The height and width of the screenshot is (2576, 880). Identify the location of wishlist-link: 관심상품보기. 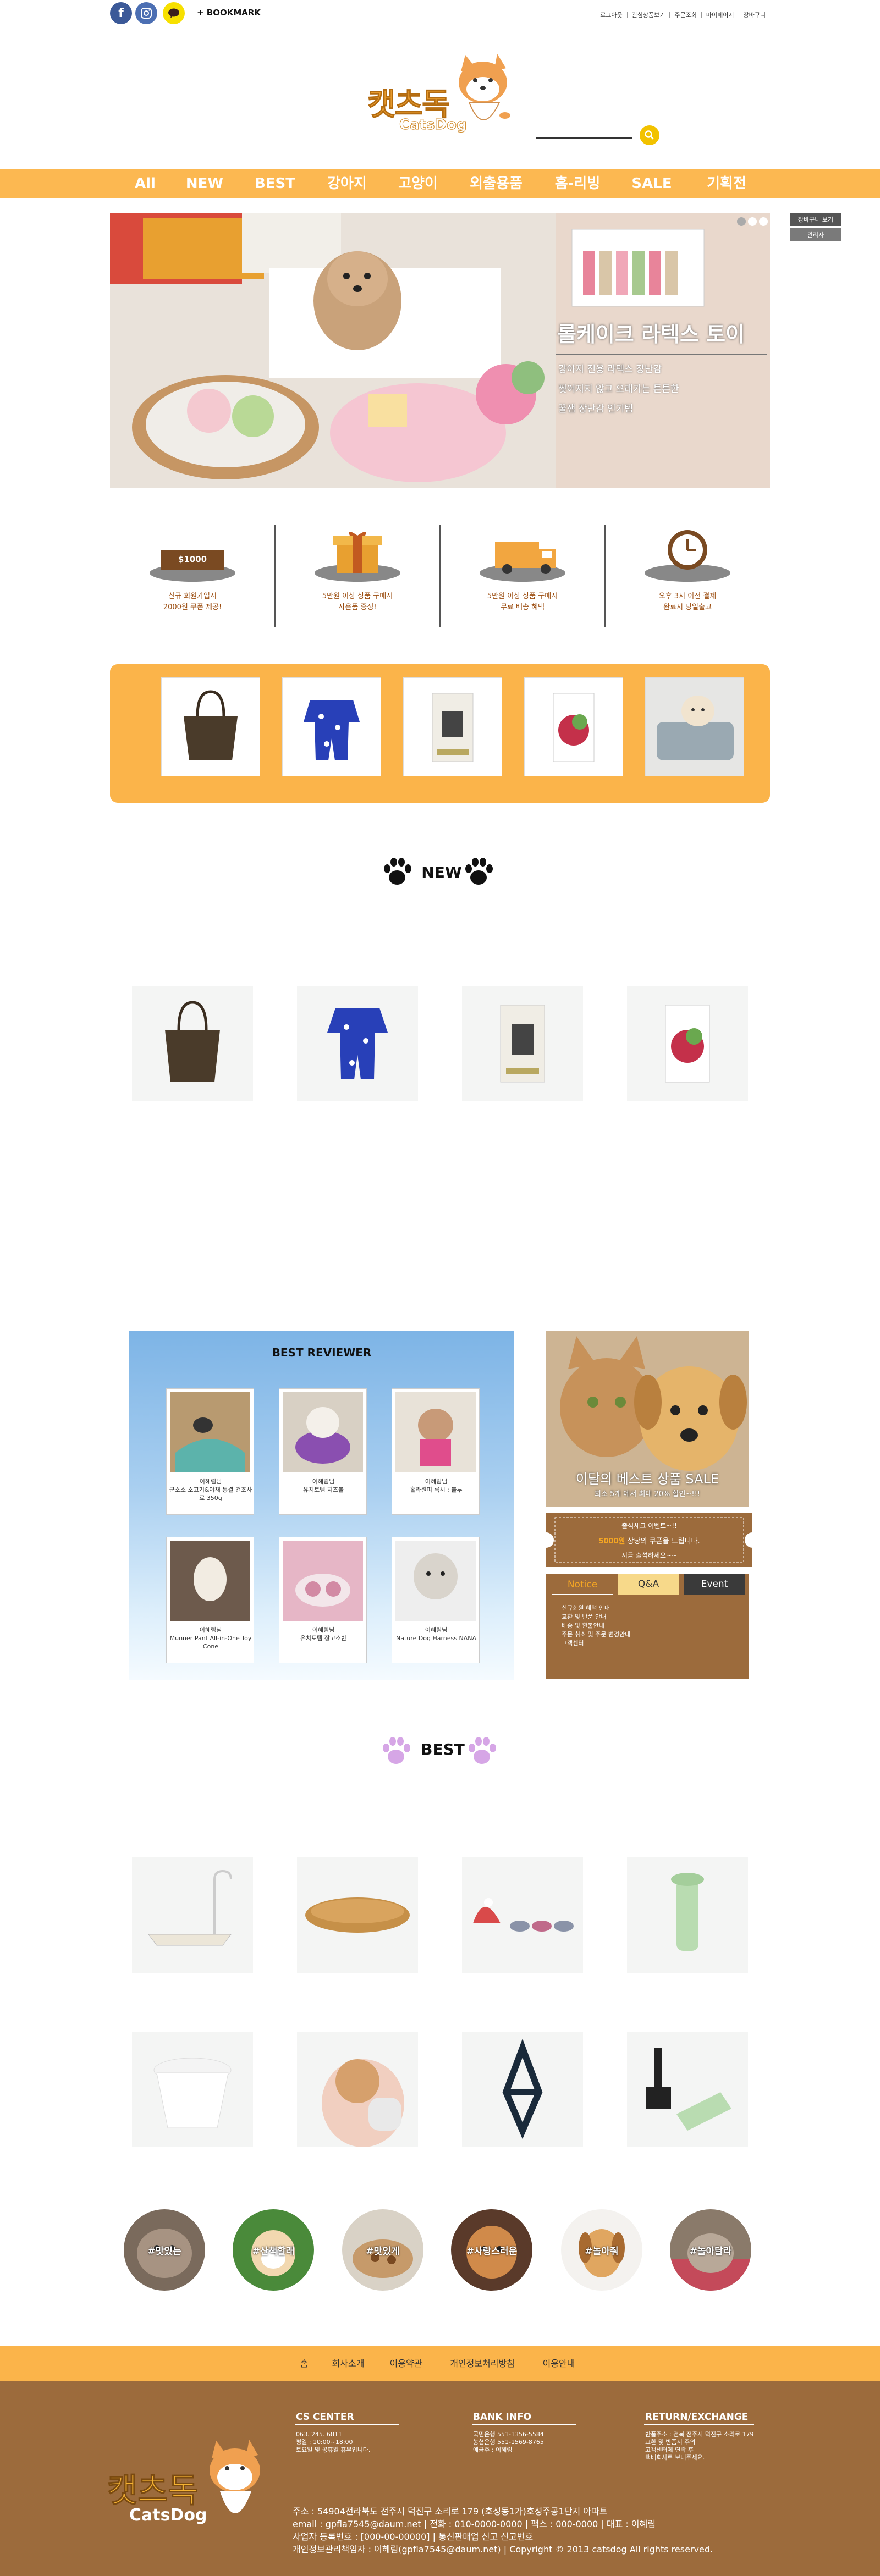
(648, 15).